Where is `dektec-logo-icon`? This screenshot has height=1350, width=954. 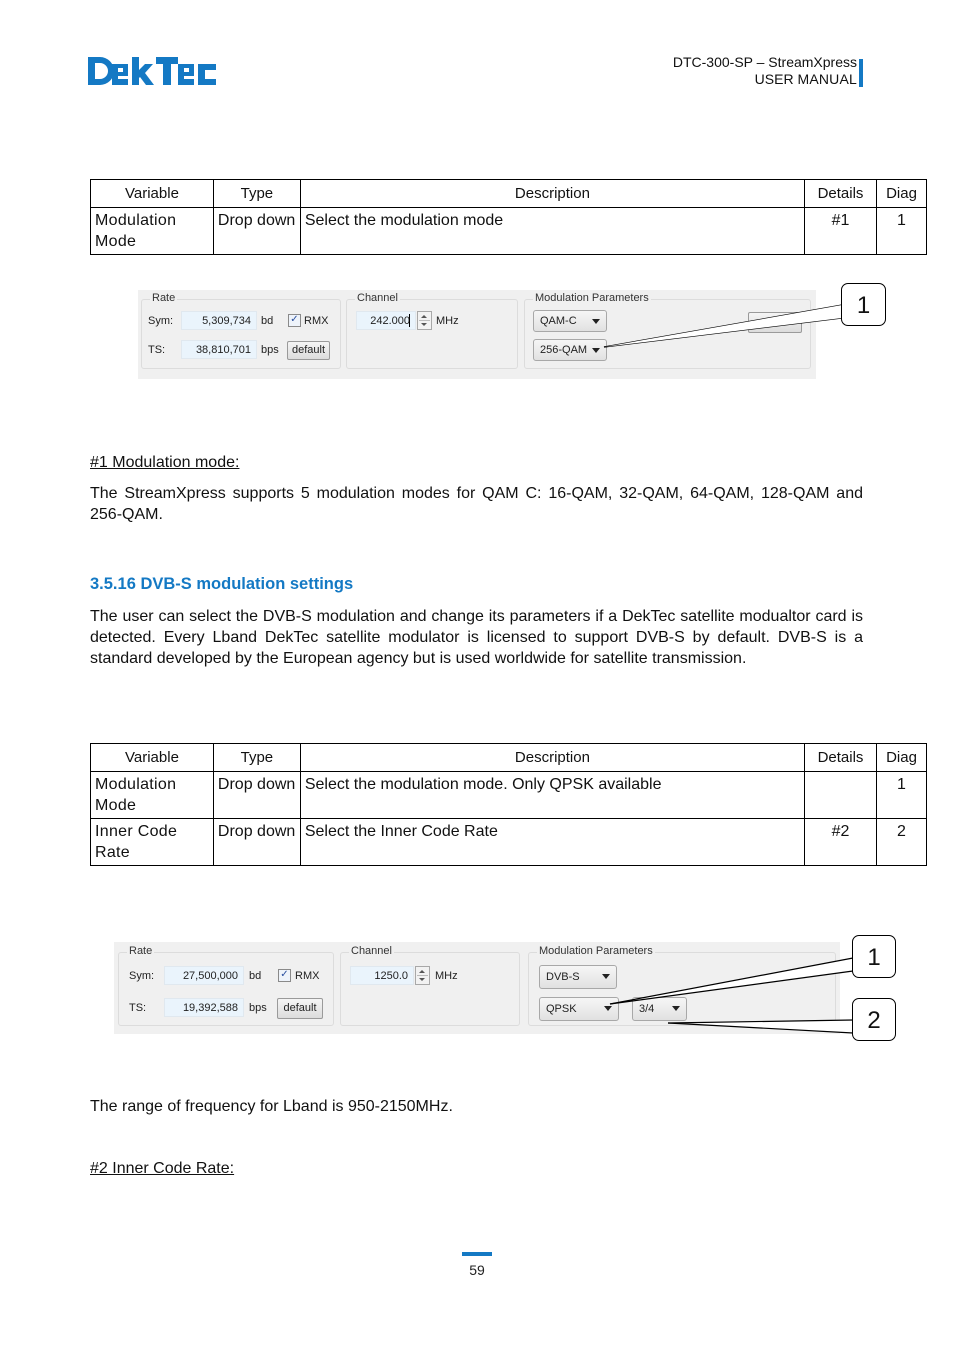
dektec-logo-icon is located at coordinates (152, 71).